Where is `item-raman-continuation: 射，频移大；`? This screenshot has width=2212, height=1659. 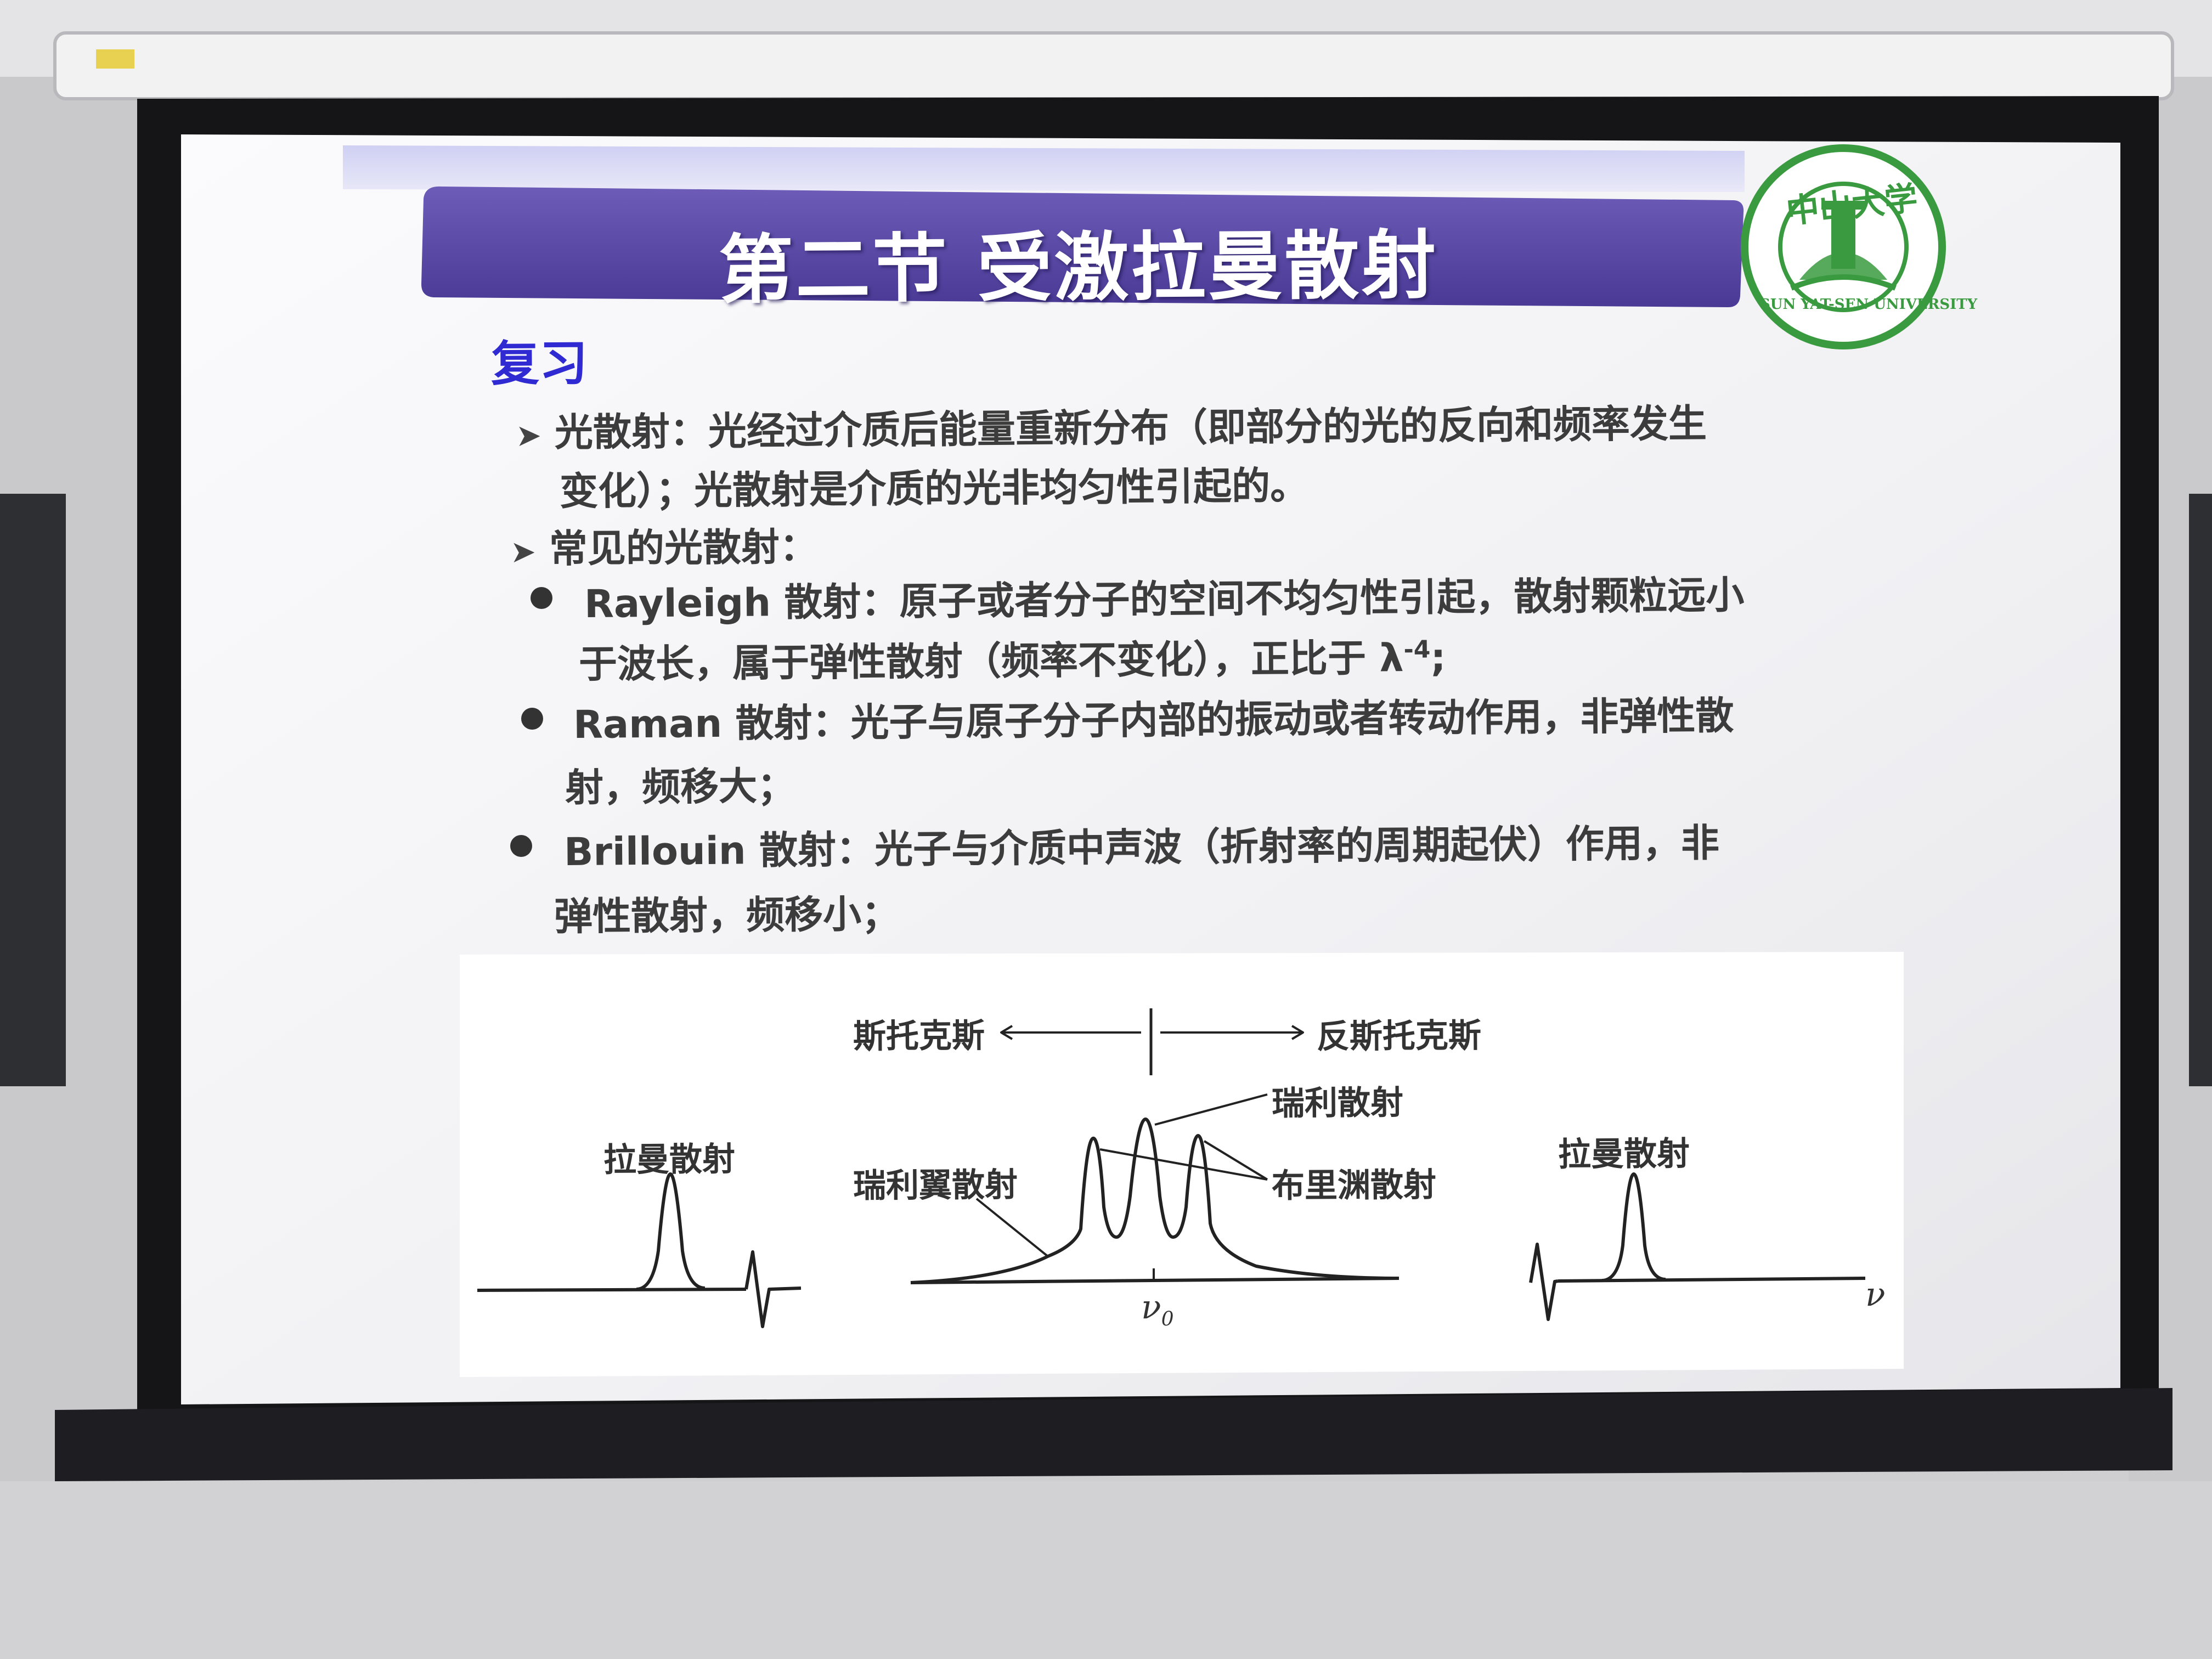
item-raman-continuation: 射，频移大； is located at coordinates (680, 787).